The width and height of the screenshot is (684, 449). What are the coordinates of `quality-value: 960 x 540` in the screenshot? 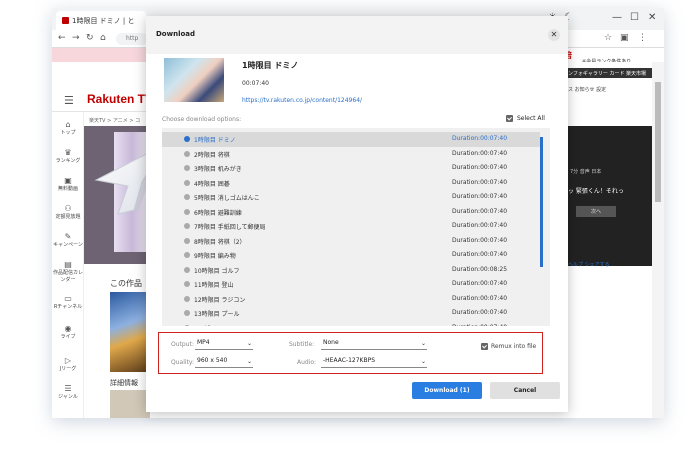 It's located at (212, 360).